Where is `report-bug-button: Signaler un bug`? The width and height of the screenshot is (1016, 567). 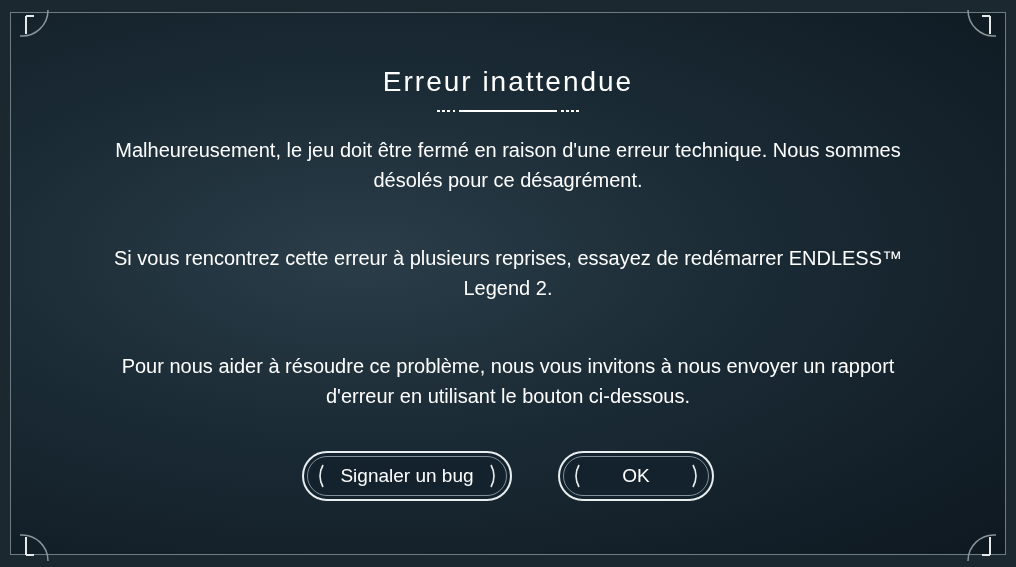 report-bug-button: Signaler un bug is located at coordinates (407, 476).